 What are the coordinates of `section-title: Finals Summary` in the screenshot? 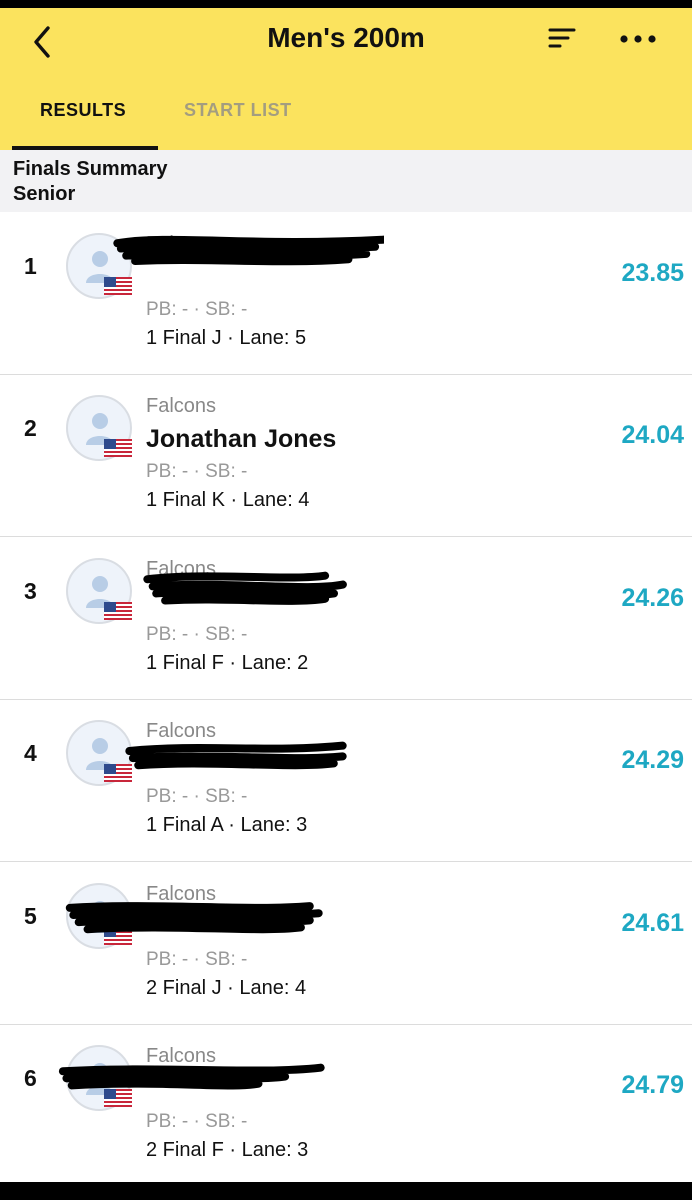 It's located at (90, 169).